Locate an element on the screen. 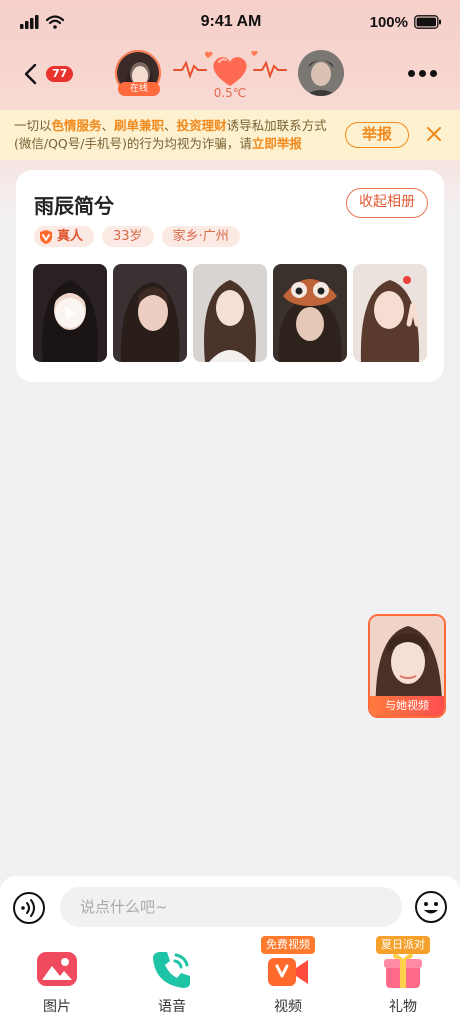 The width and height of the screenshot is (460, 1024). profile-tags: 真人 33岁 家乡·广州 is located at coordinates (137, 236).